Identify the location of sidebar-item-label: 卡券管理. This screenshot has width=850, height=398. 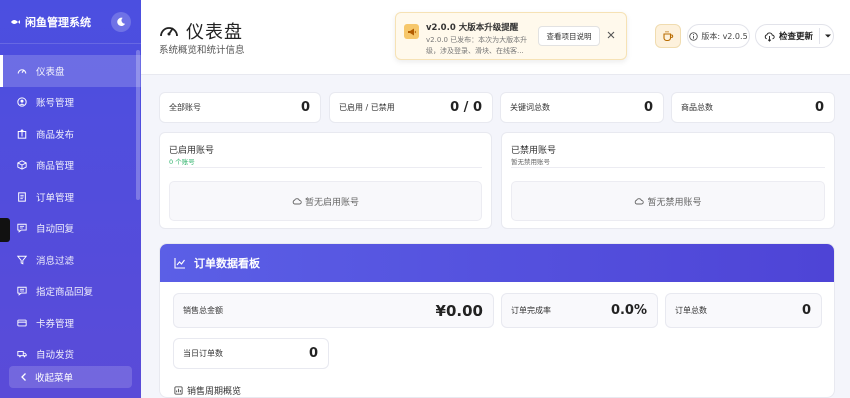
(55, 324).